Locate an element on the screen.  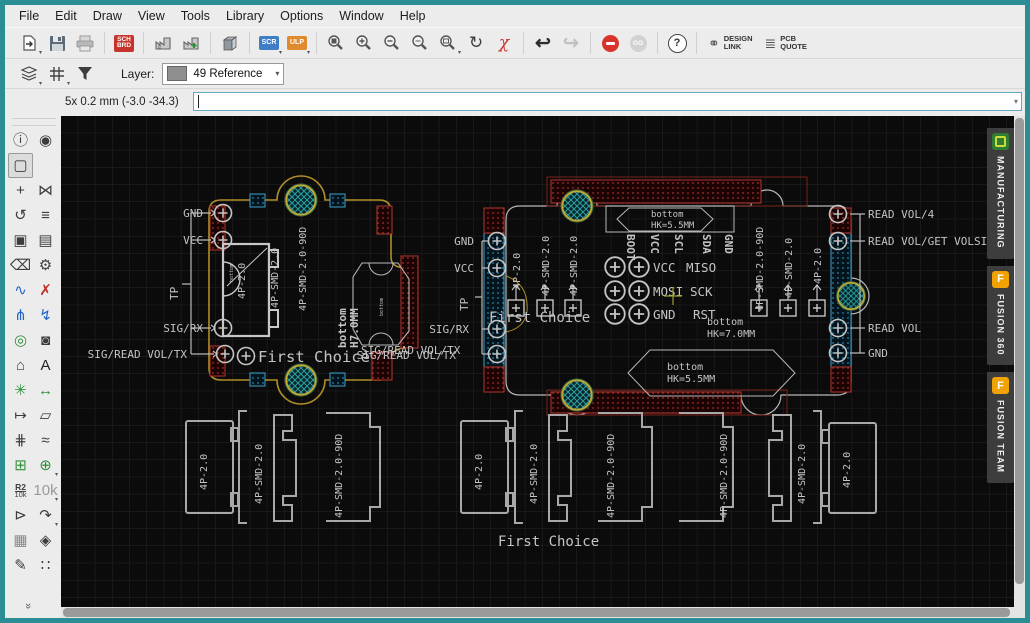
svg-text: SIG/READ VOL/TX is located at coordinates (407, 355).